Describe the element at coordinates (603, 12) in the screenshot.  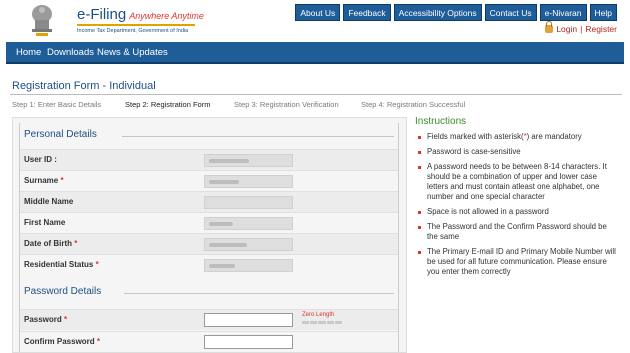
I see `top-nav-help: Help` at that location.